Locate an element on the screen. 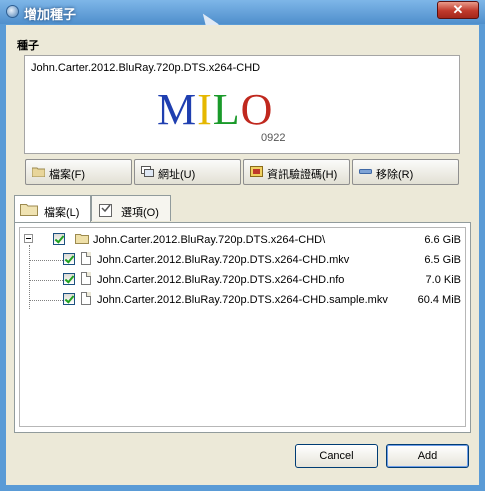  hash-button: 資訊驗證碼(H) is located at coordinates (296, 172).